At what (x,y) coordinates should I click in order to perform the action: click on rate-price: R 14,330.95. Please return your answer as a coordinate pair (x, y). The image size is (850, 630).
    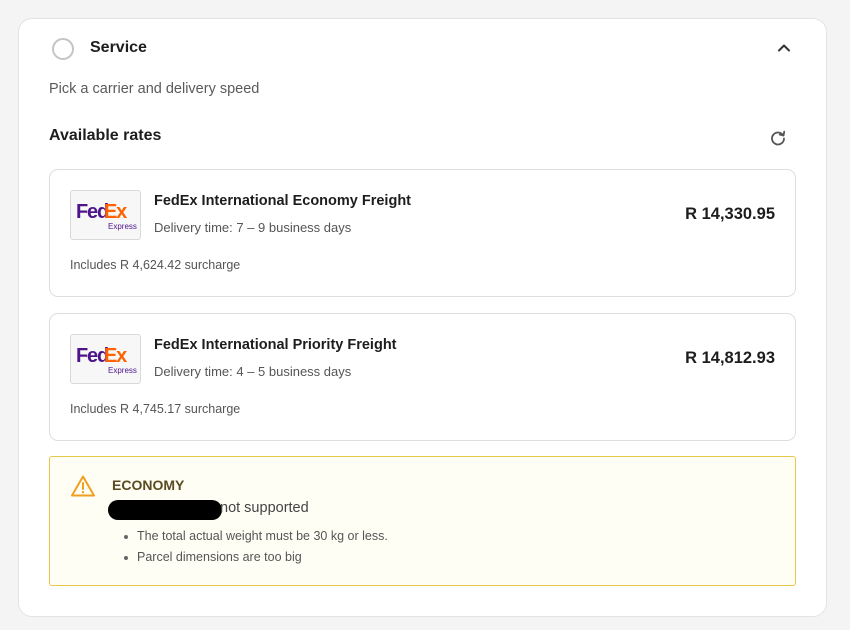
    Looking at the image, I should click on (730, 214).